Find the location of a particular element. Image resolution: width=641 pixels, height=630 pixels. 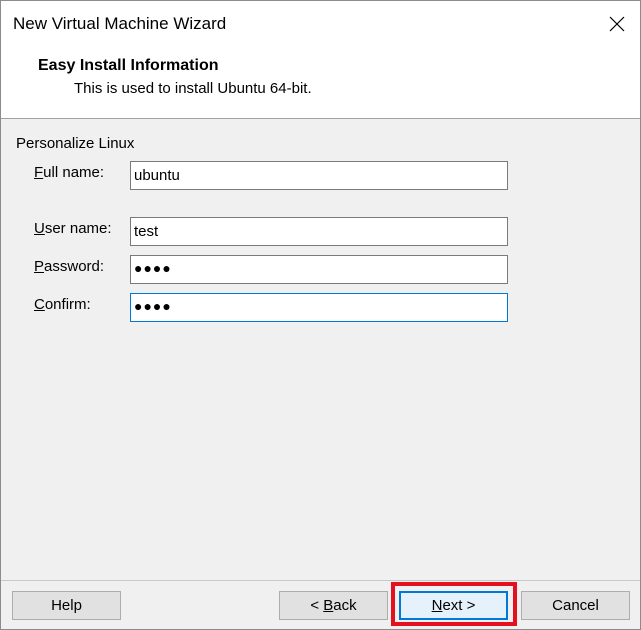

next-button: Next > is located at coordinates (453, 605).